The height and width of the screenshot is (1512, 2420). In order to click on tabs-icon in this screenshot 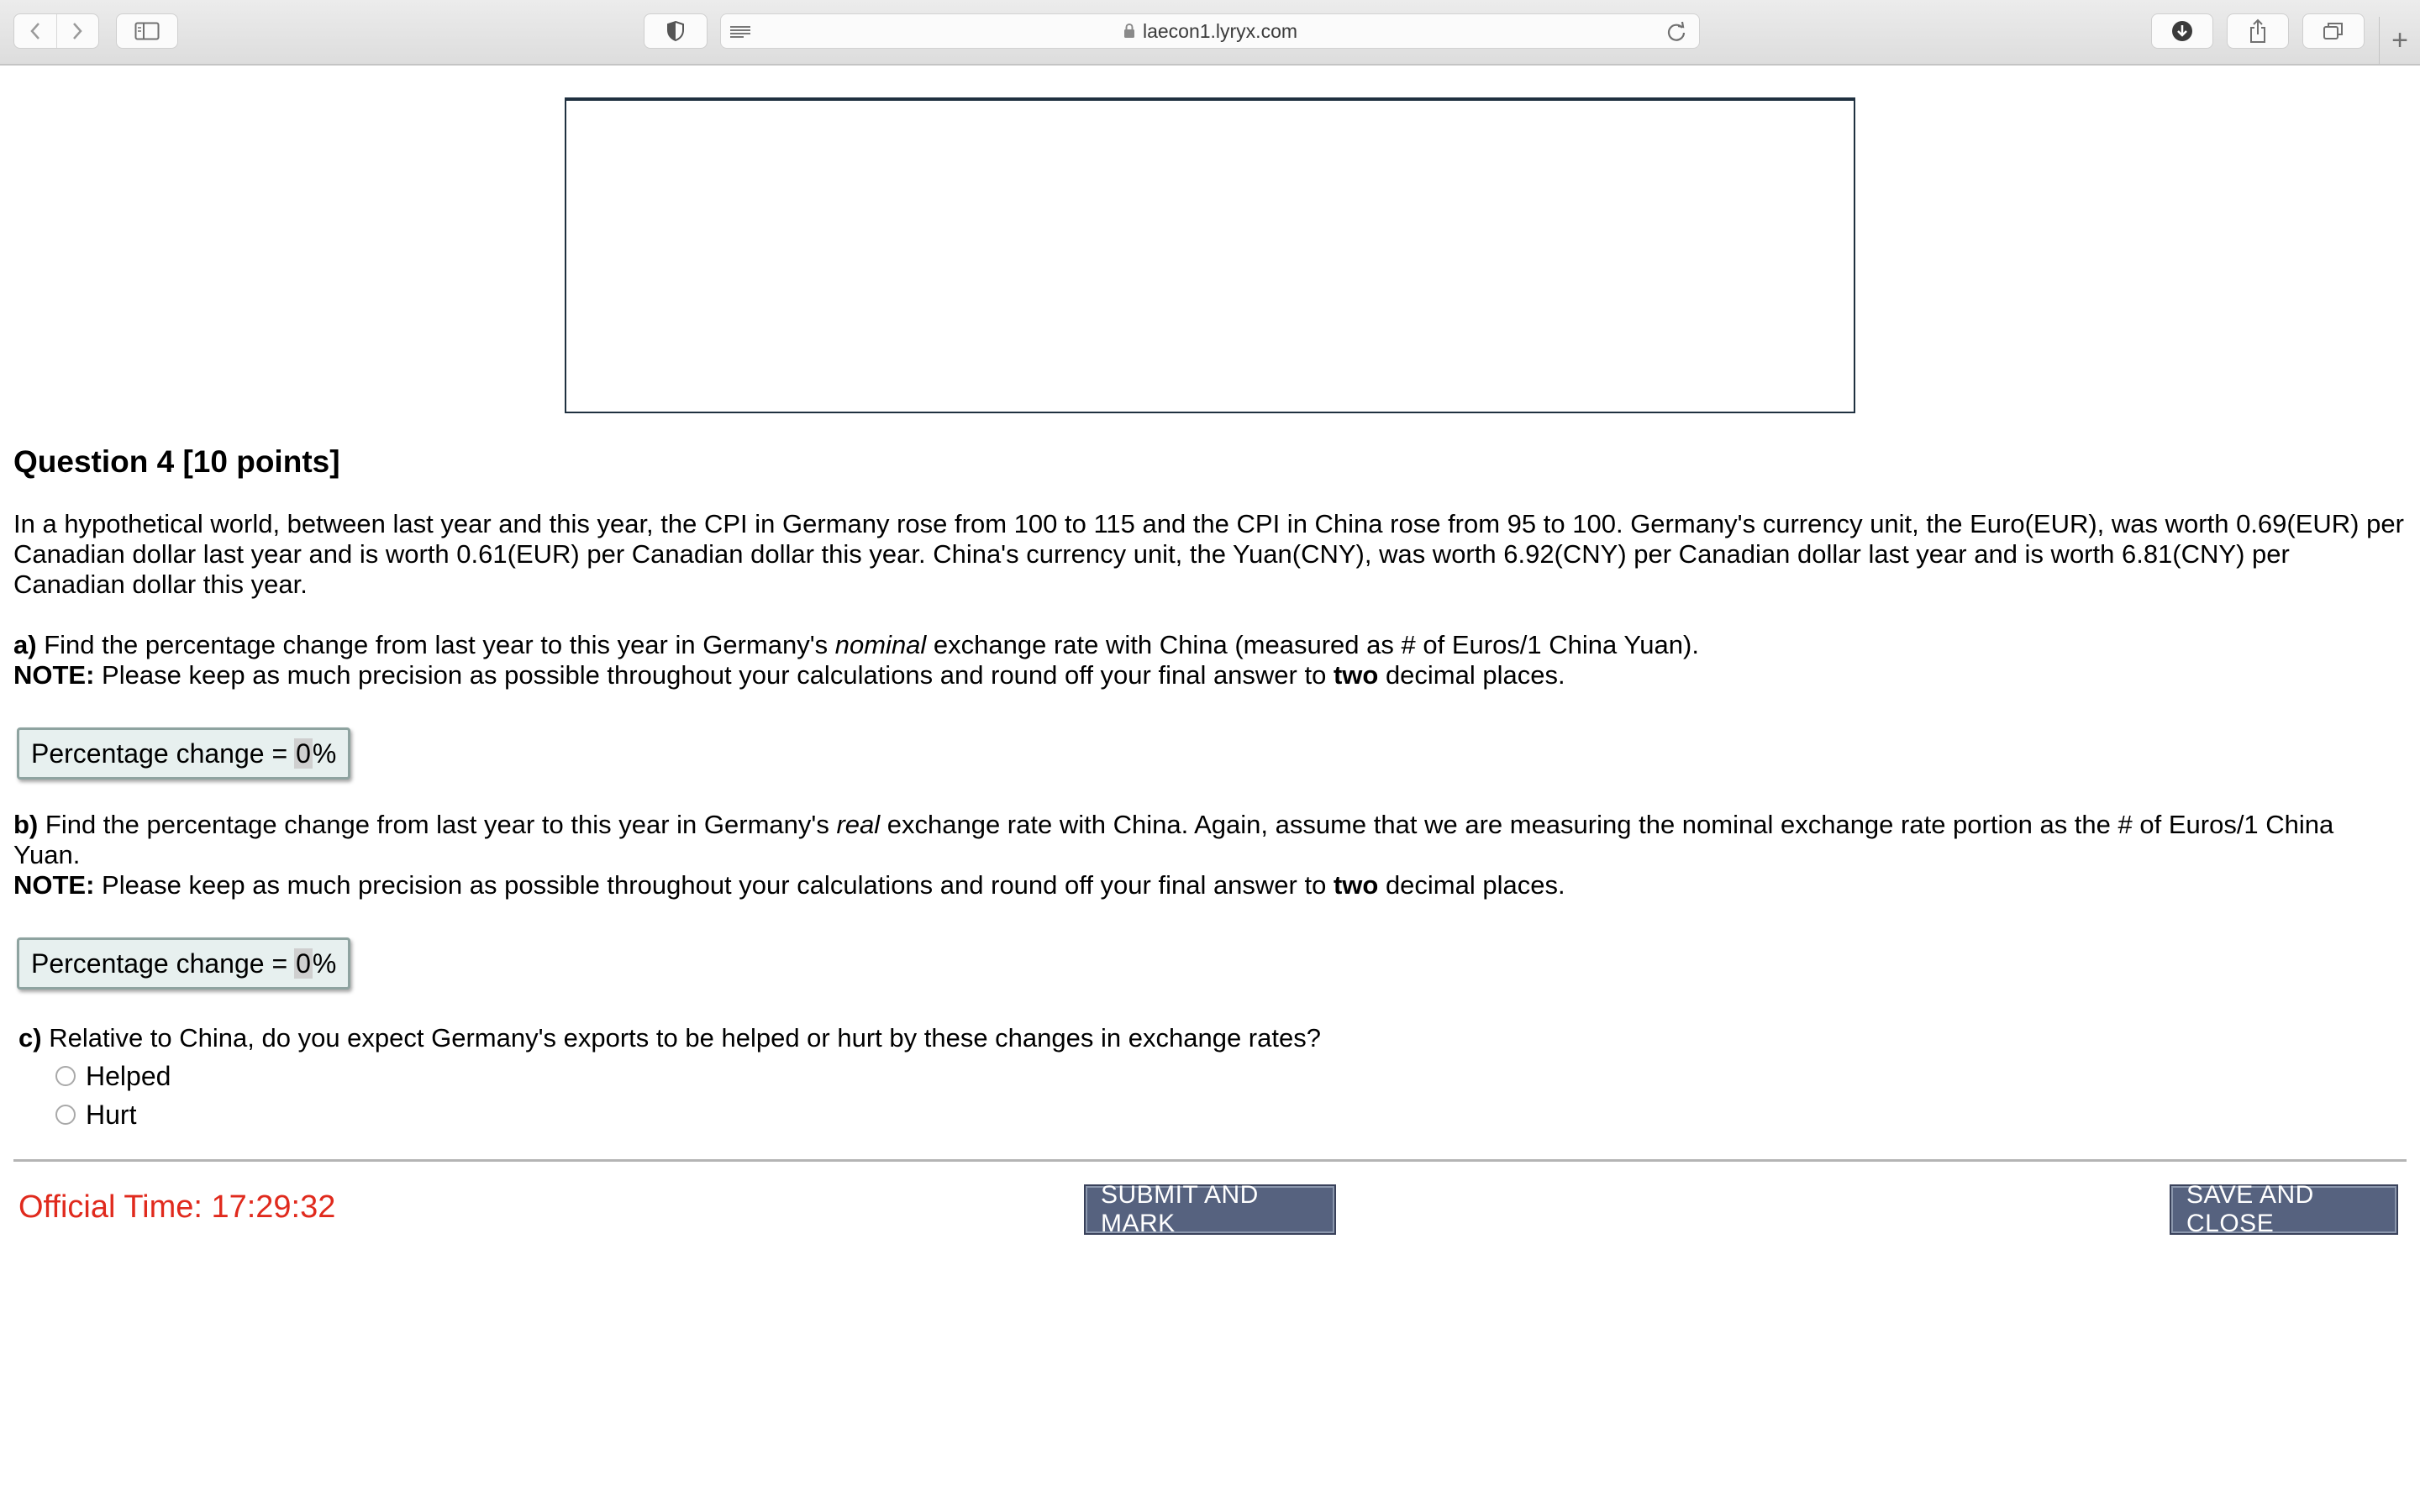, I will do `click(2333, 31)`.